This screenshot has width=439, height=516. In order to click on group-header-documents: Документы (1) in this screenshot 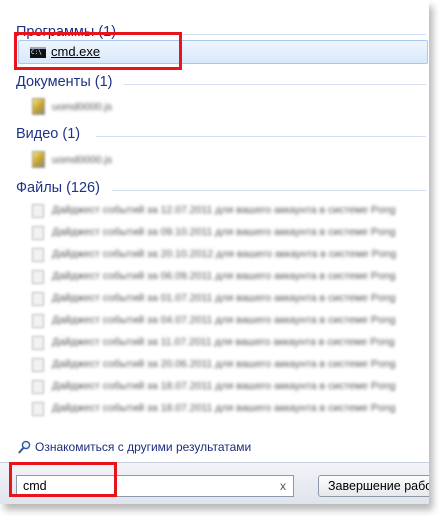, I will do `click(221, 82)`.